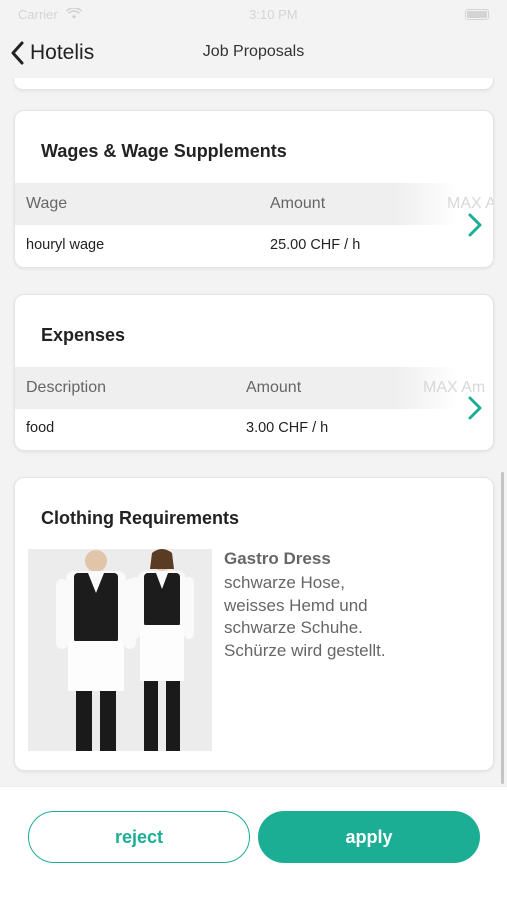 Image resolution: width=507 pixels, height=900 pixels. I want to click on carrier-label: Carrier, so click(38, 14).